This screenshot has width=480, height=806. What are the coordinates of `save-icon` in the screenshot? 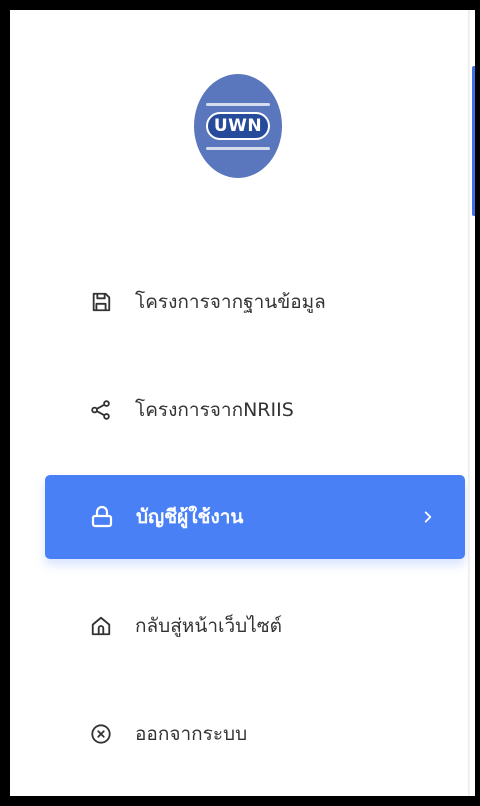 It's located at (101, 302).